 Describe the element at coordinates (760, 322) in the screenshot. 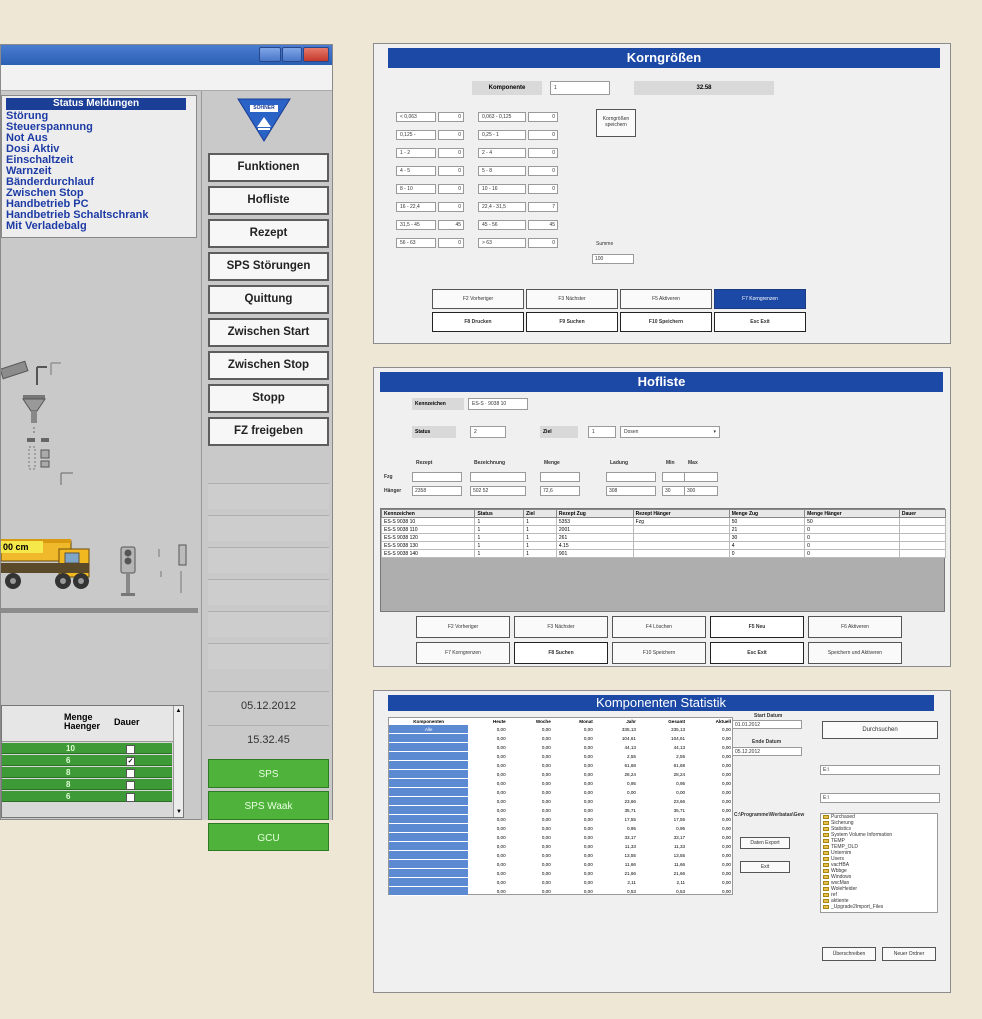

I see `korn-button: Esc Exit` at that location.